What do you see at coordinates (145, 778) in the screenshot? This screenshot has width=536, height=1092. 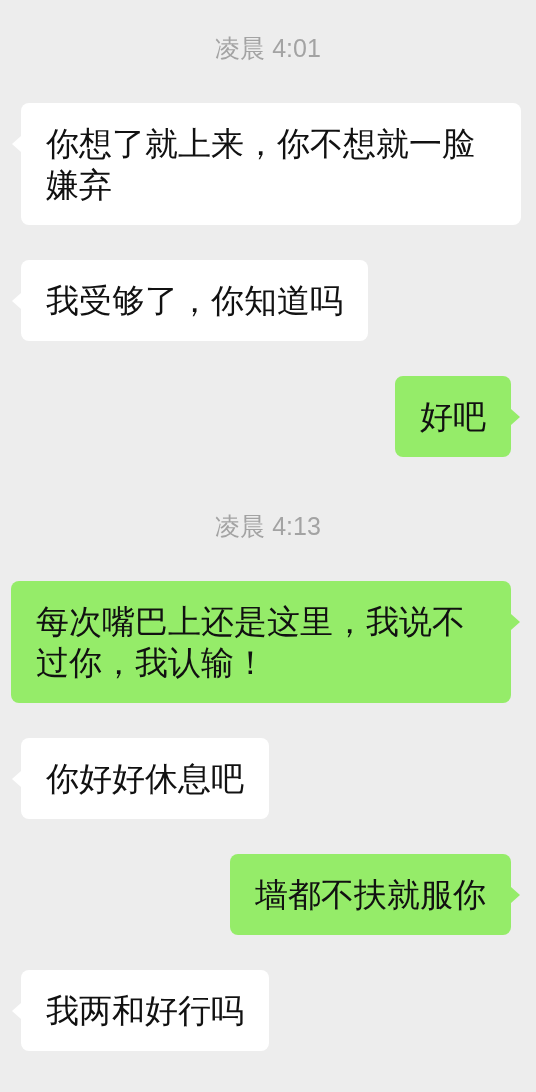 I see `message-bubble: 你好好休息吧` at bounding box center [145, 778].